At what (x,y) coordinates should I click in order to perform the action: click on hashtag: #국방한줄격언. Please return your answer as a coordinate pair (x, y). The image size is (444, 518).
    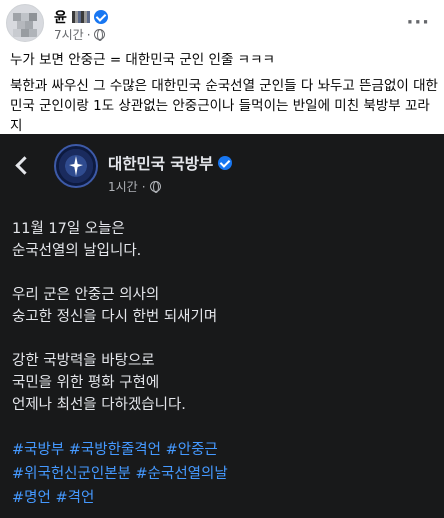
    Looking at the image, I should click on (115, 450).